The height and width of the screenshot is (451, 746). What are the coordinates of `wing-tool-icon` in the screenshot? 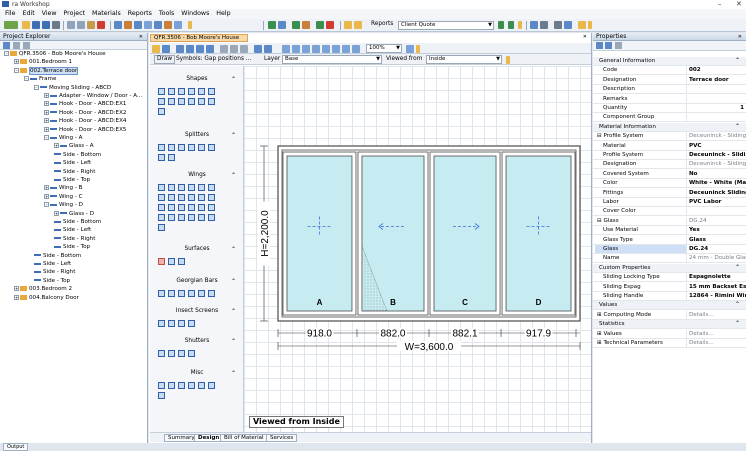 It's located at (180, 49).